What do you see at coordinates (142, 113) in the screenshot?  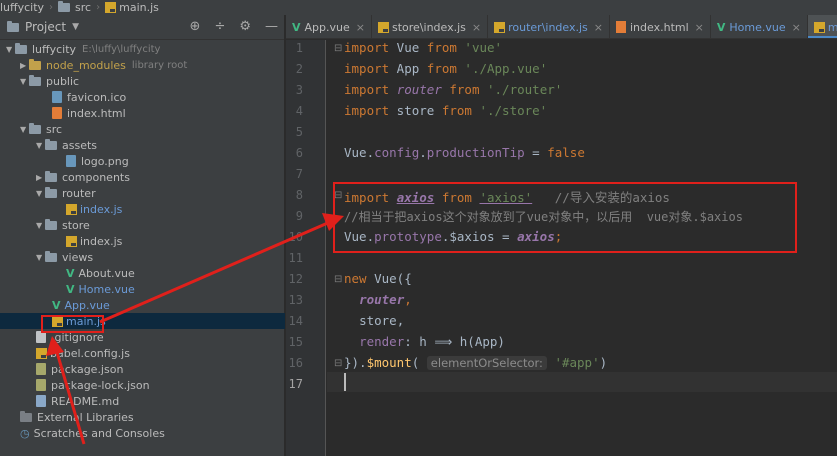 I see `tree-item-index-html: index.html` at bounding box center [142, 113].